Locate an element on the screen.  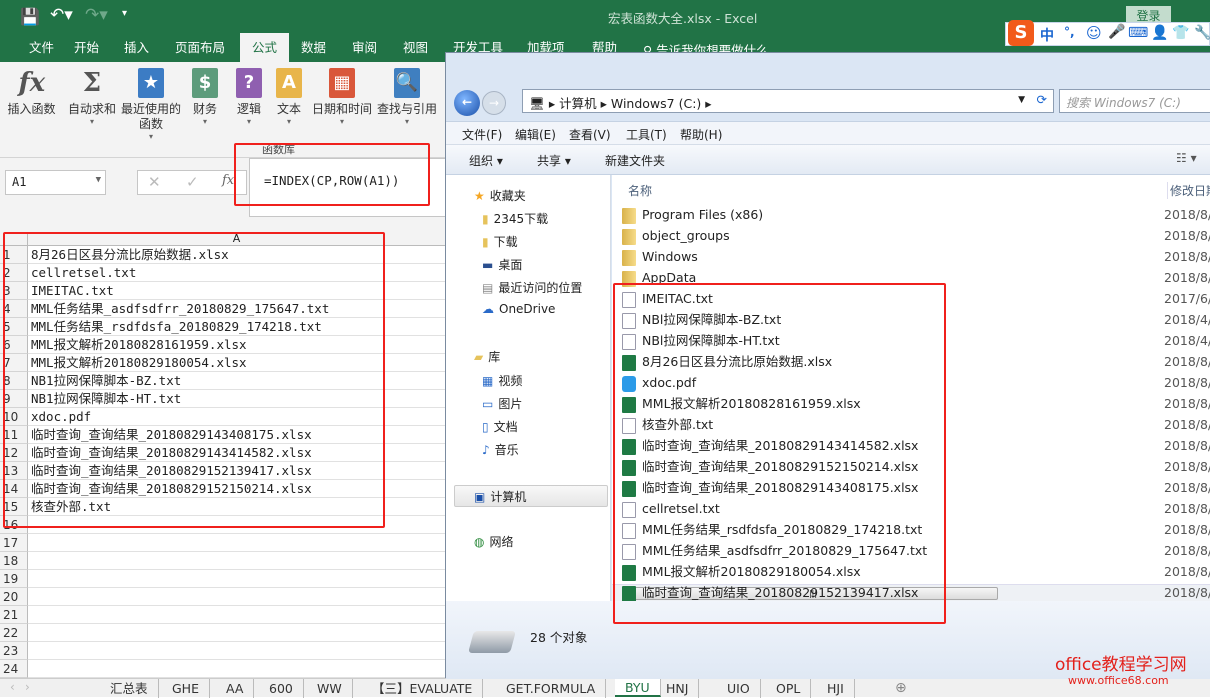
cell-a18 is located at coordinates (236, 561).